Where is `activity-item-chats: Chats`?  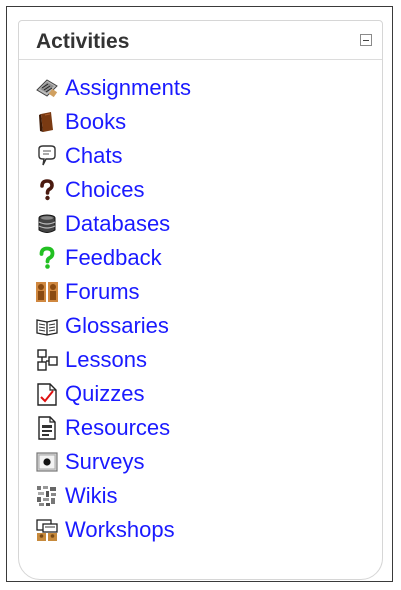 activity-item-chats: Chats is located at coordinates (204, 156).